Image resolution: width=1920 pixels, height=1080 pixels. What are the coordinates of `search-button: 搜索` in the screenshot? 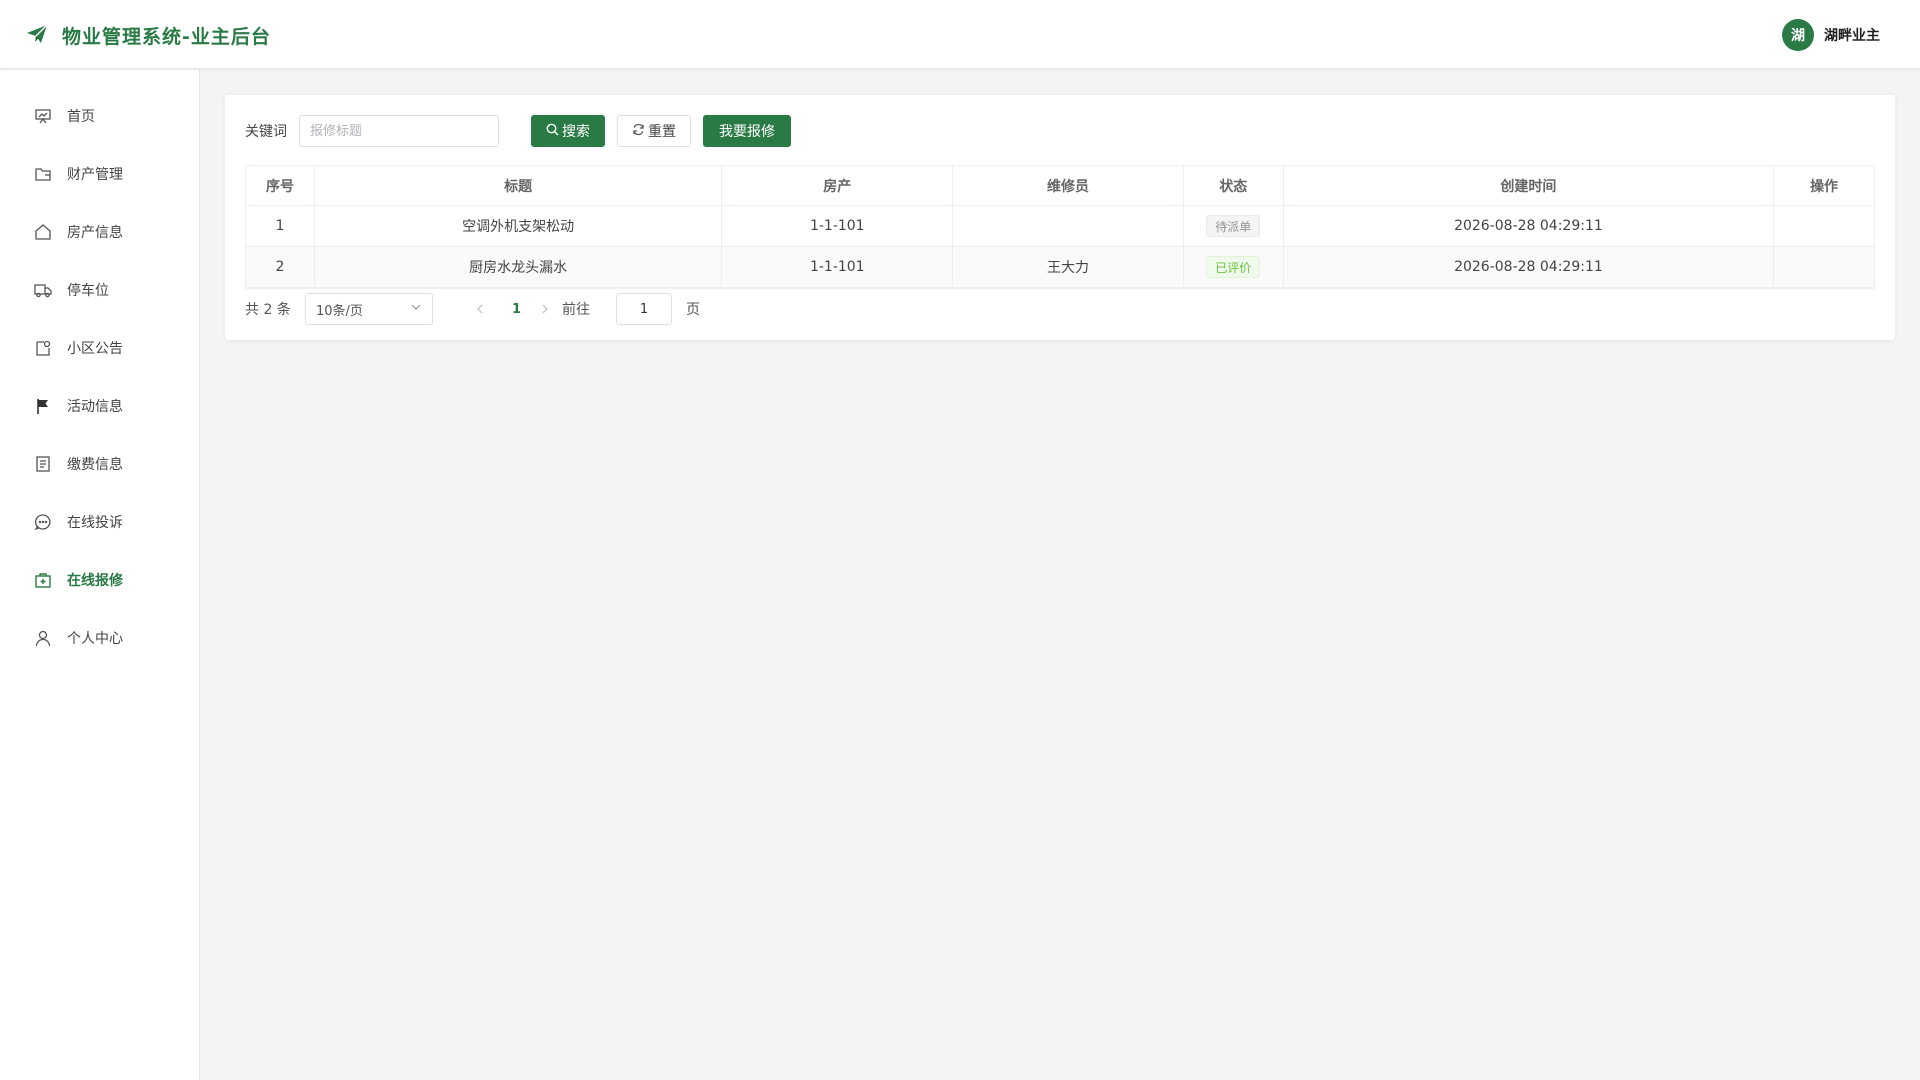 It's located at (568, 131).